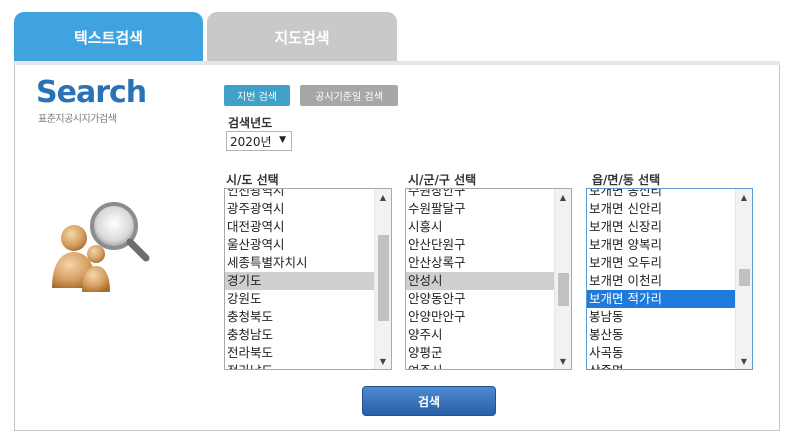  Describe the element at coordinates (661, 299) in the screenshot. I see `list-item: 보개면 적가리` at that location.